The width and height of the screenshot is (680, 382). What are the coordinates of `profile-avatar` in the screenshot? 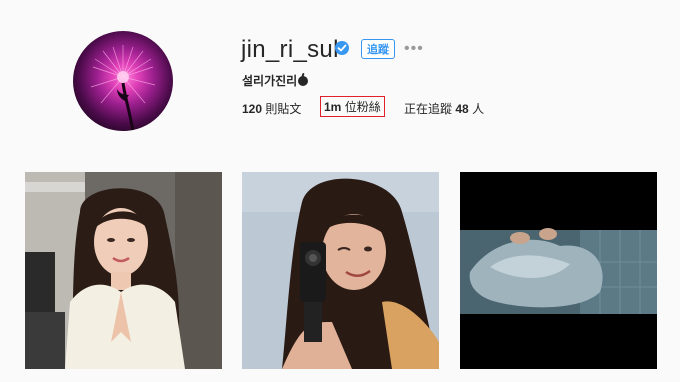 It's located at (123, 81).